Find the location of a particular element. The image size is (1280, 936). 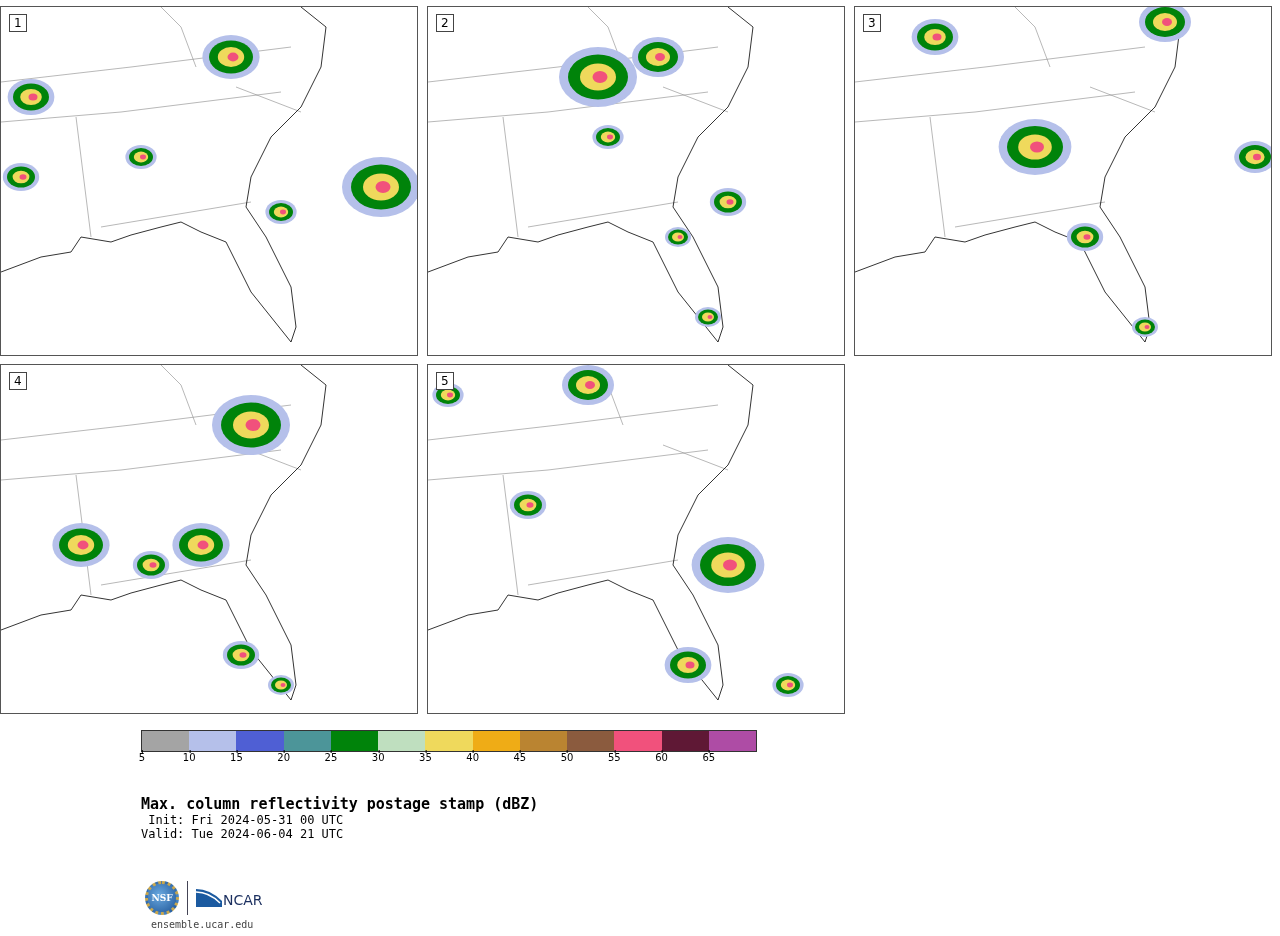

scale-tick-label: 30 is located at coordinates (378, 757).